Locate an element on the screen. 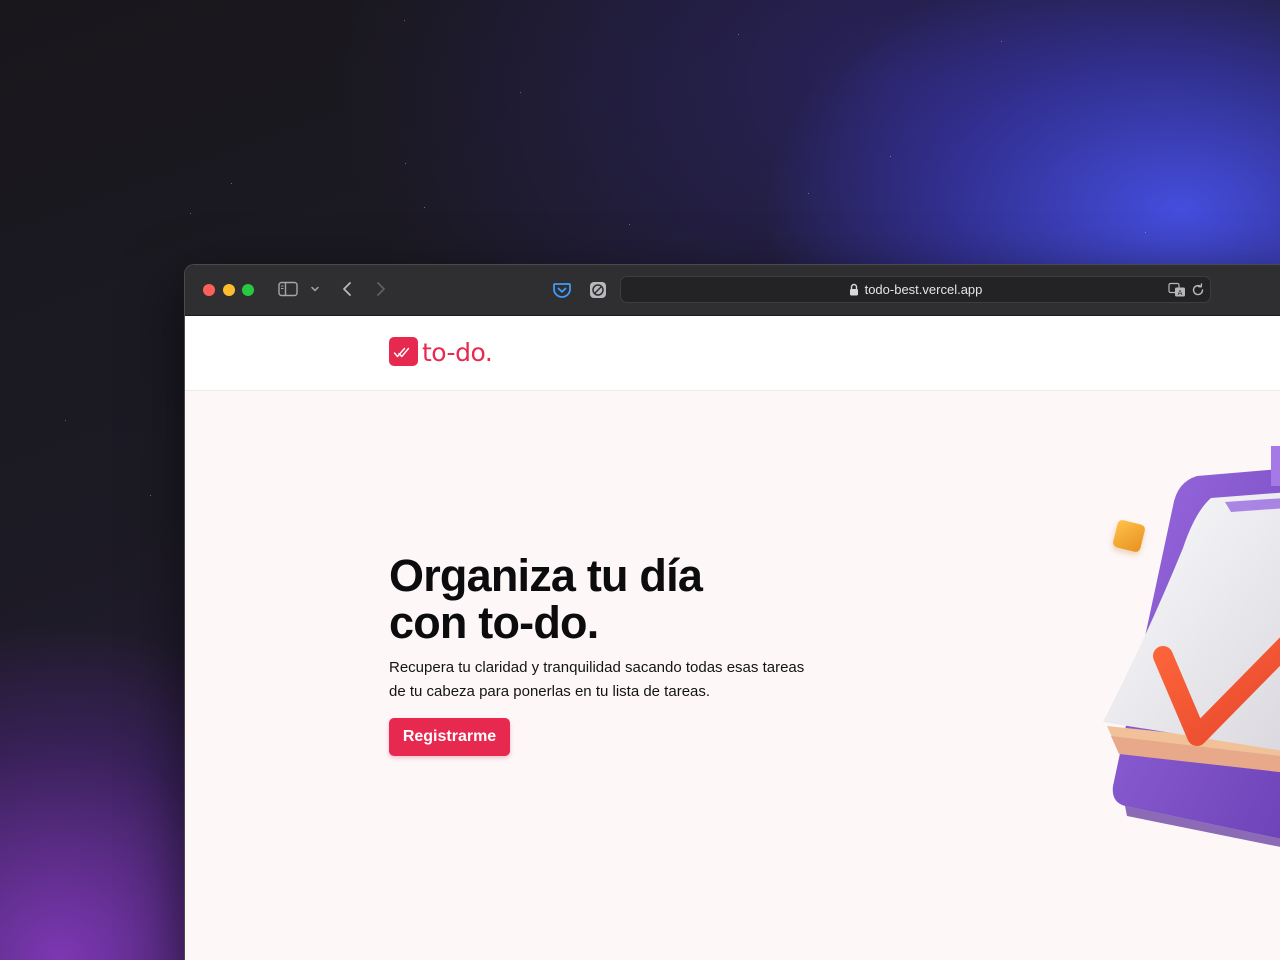  extension-icon is located at coordinates (598, 290).